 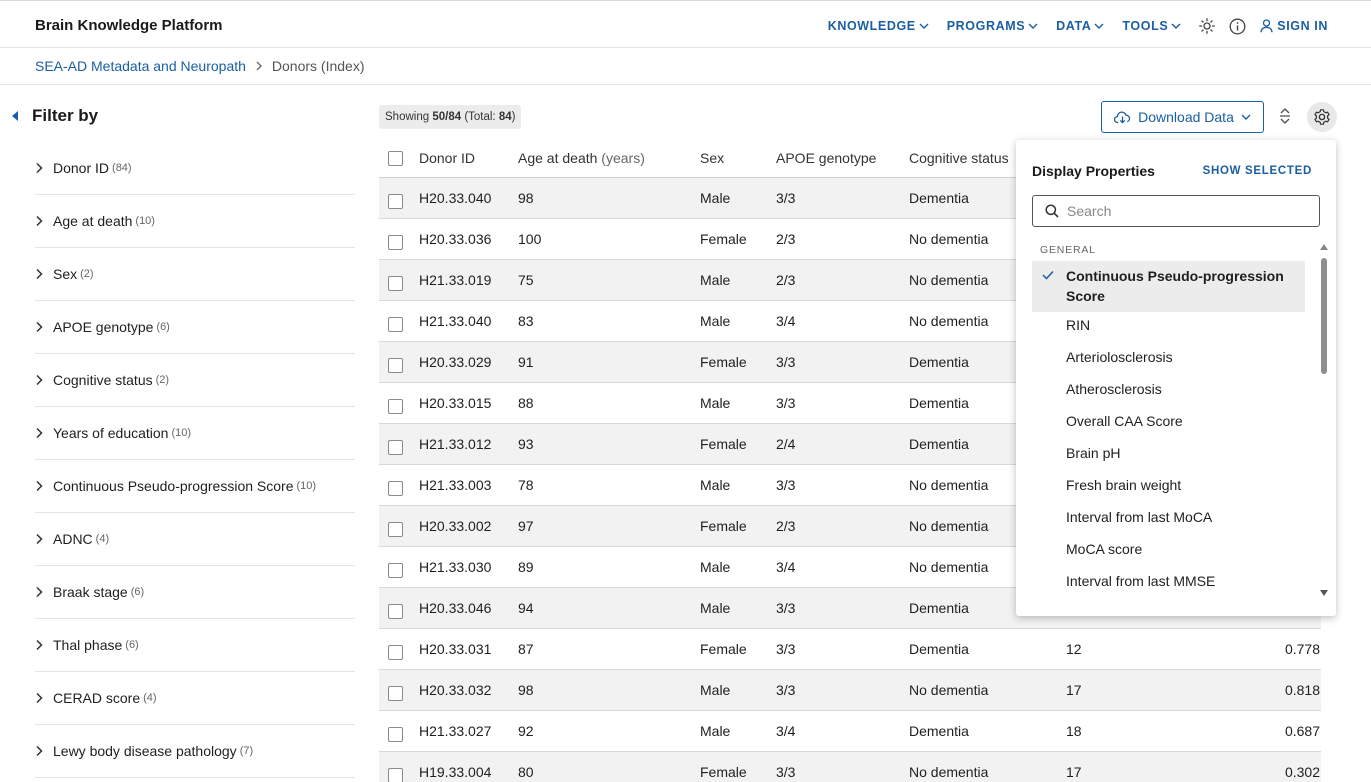 I want to click on property-option: Fresh brain weight, so click(x=1168, y=488).